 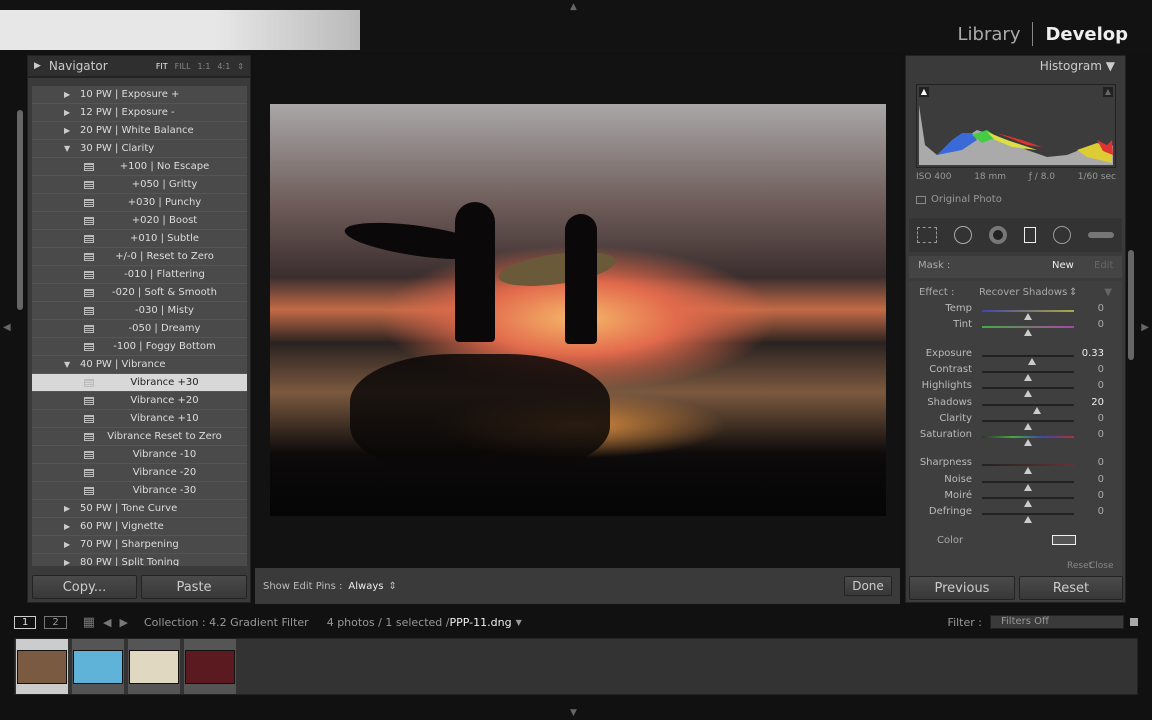 What do you see at coordinates (1093, 353) in the screenshot?
I see `slider-value: 0.33` at bounding box center [1093, 353].